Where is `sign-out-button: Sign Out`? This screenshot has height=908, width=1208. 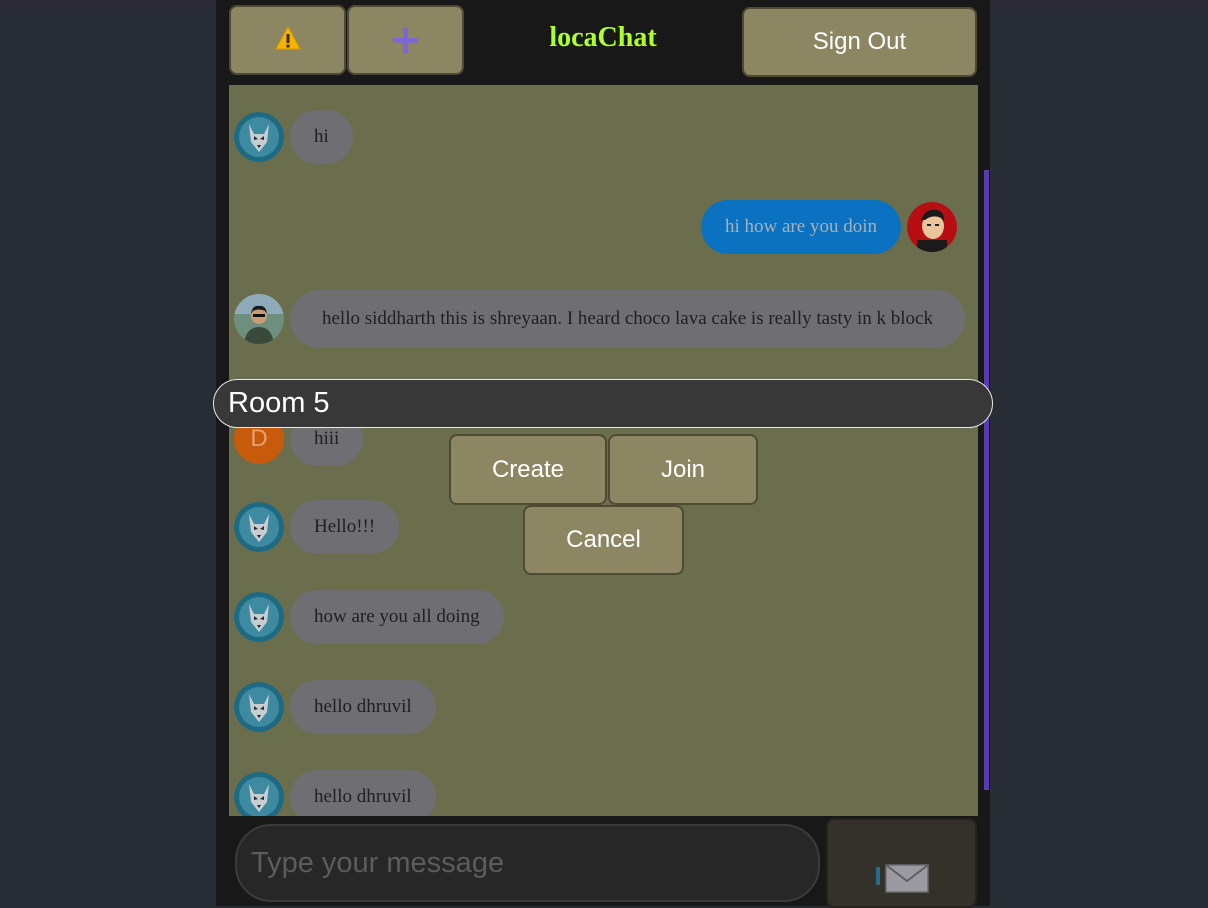
sign-out-button: Sign Out is located at coordinates (859, 42).